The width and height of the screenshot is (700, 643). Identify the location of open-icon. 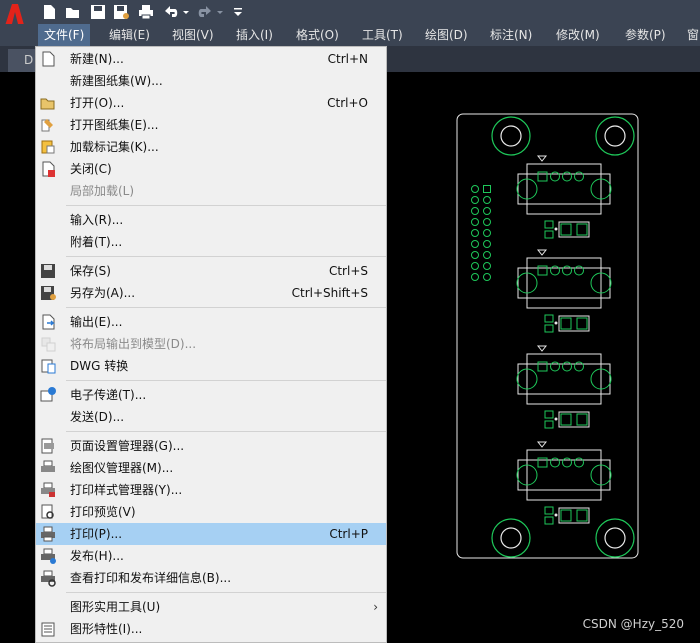
(73, 12).